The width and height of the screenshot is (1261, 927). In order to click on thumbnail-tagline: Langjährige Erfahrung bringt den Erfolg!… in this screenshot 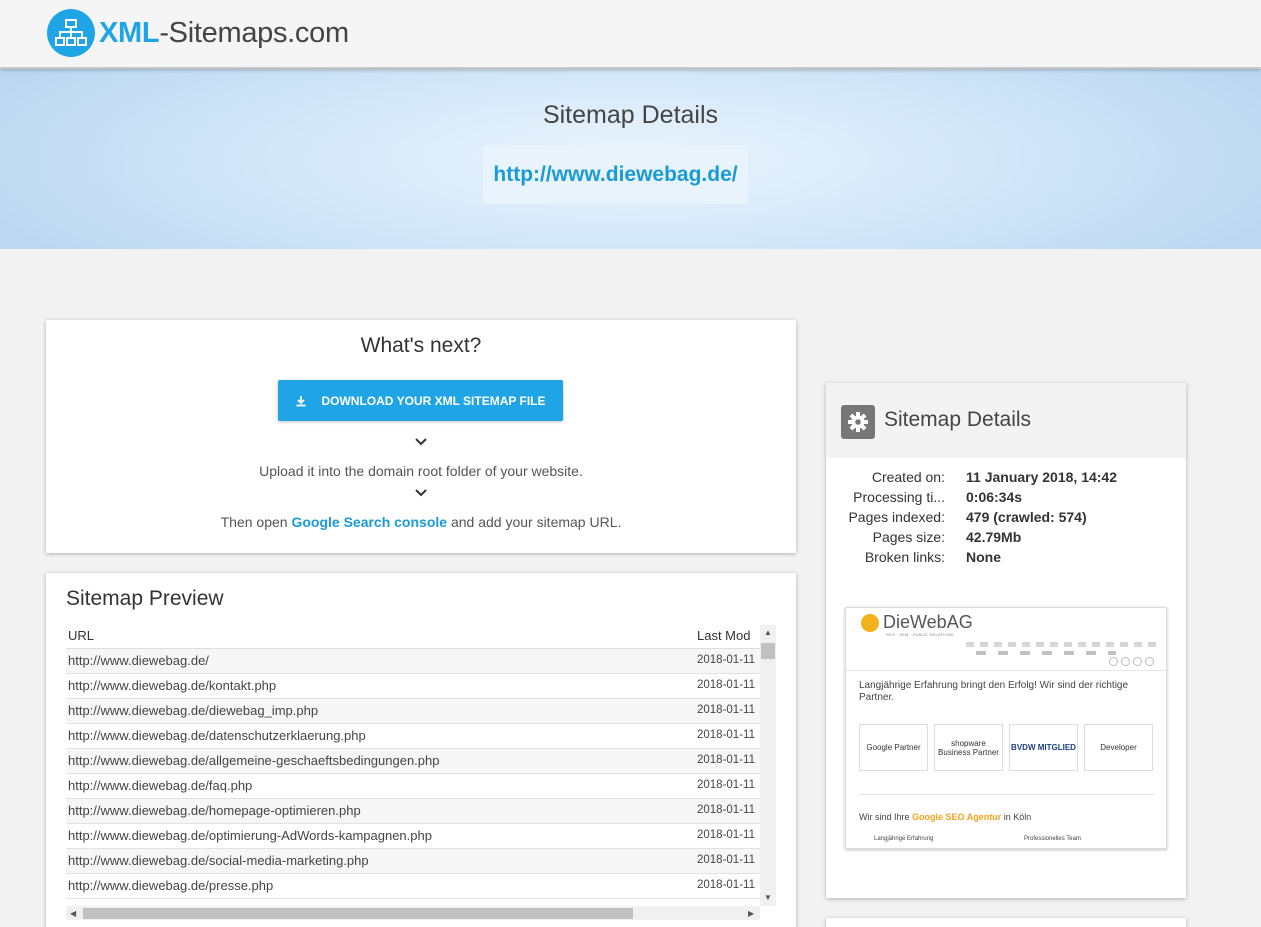, I will do `click(994, 691)`.